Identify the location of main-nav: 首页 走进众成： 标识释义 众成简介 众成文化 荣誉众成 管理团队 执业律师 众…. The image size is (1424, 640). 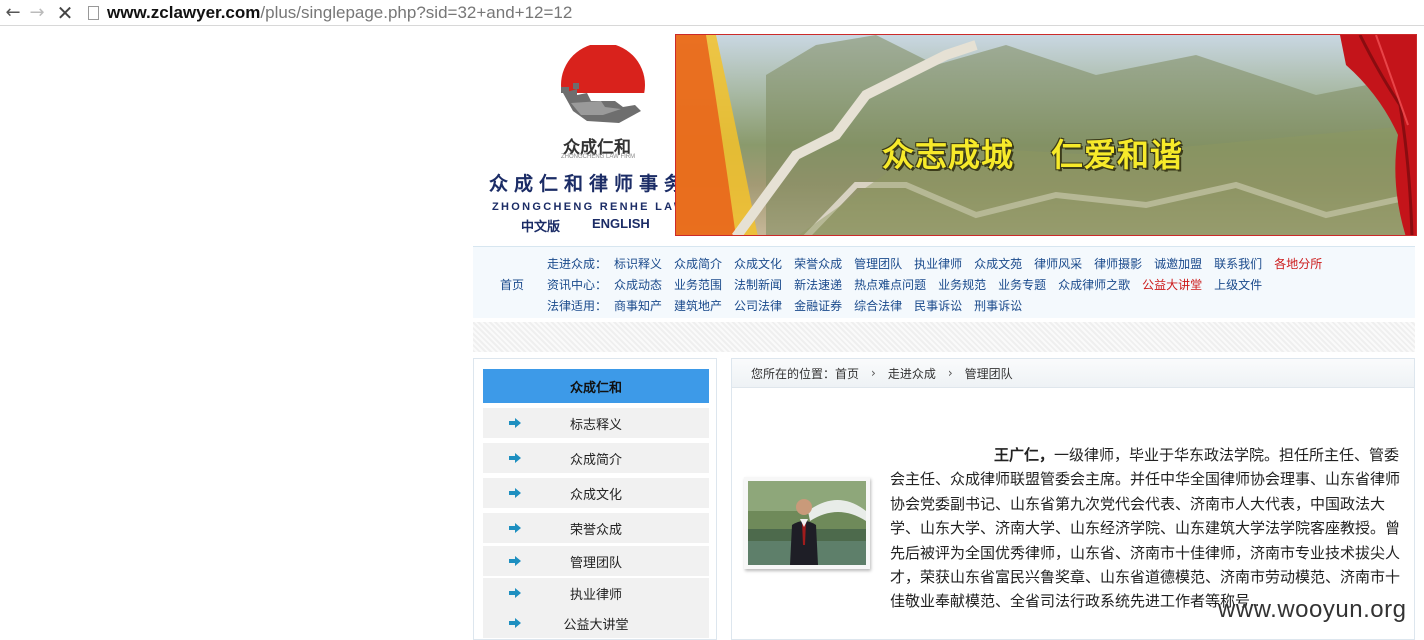
(944, 282).